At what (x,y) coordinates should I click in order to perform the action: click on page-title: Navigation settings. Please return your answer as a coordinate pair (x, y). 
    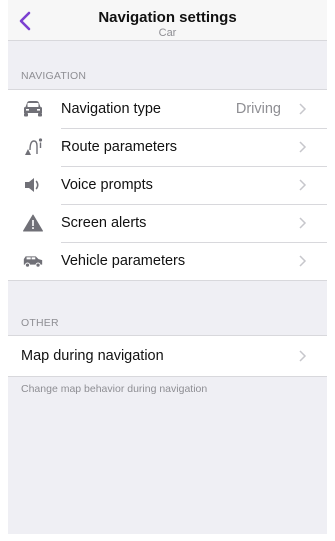
    Looking at the image, I should click on (167, 17).